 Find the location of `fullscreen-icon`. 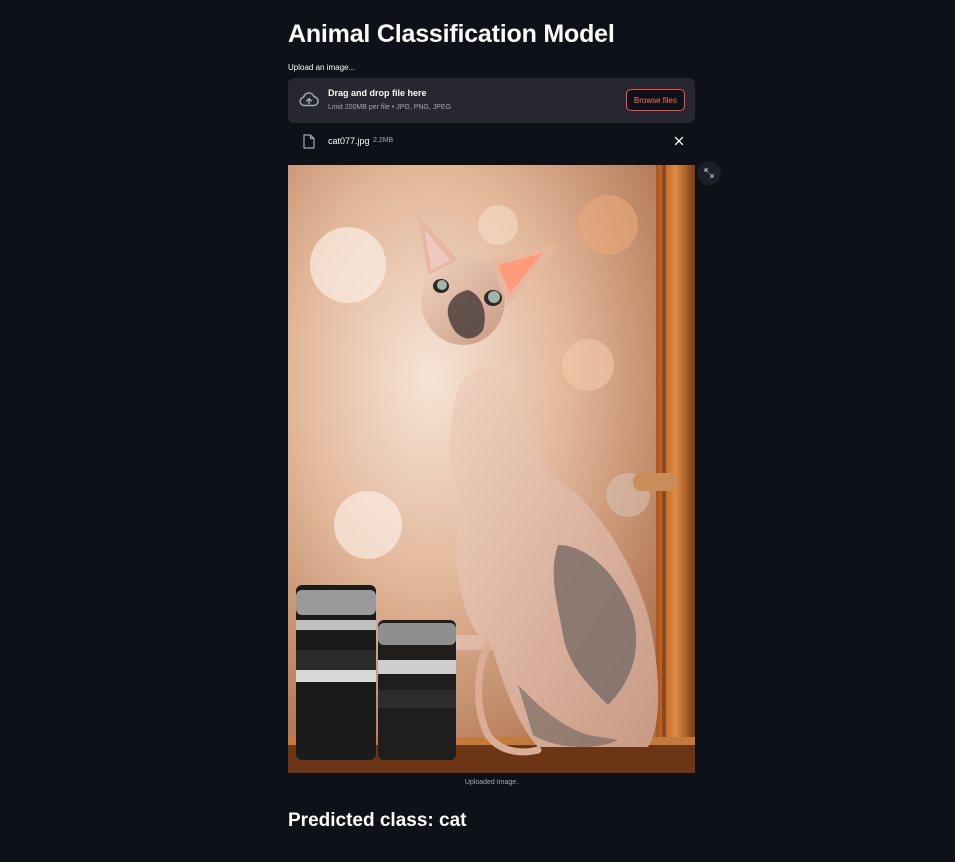

fullscreen-icon is located at coordinates (709, 173).